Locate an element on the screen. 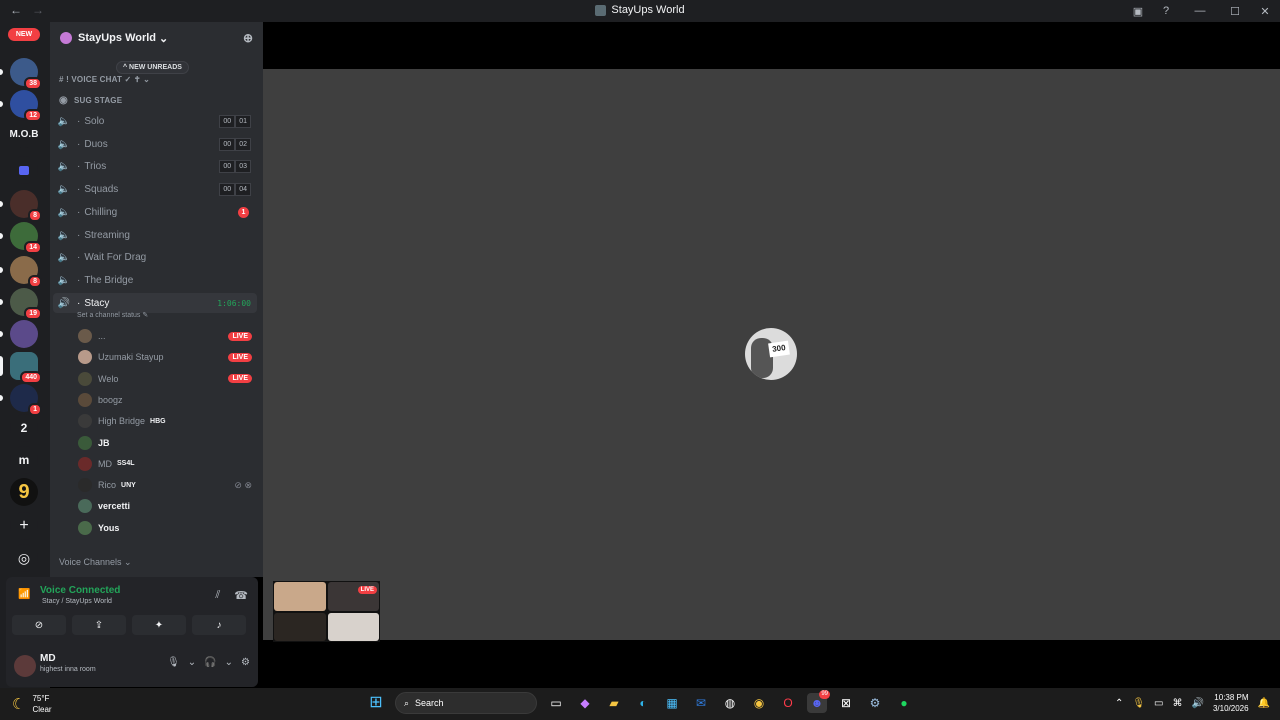 This screenshot has height=720, width=1280. minimize-icon: — is located at coordinates (1200, 11).